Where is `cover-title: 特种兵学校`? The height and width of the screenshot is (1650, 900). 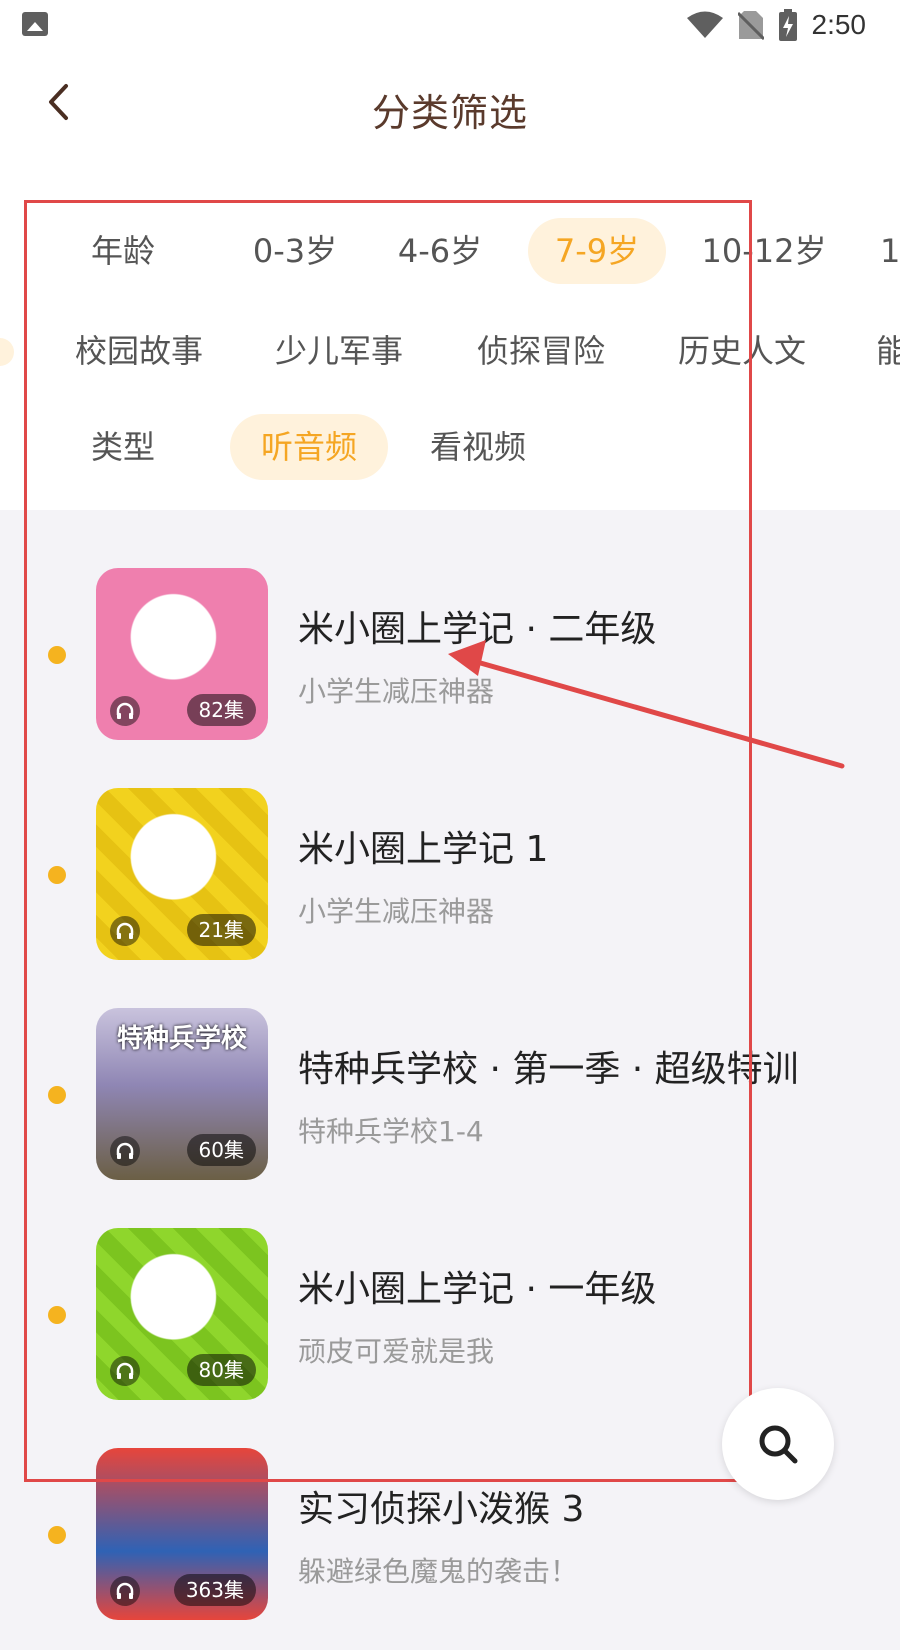 cover-title: 特种兵学校 is located at coordinates (181, 1039).